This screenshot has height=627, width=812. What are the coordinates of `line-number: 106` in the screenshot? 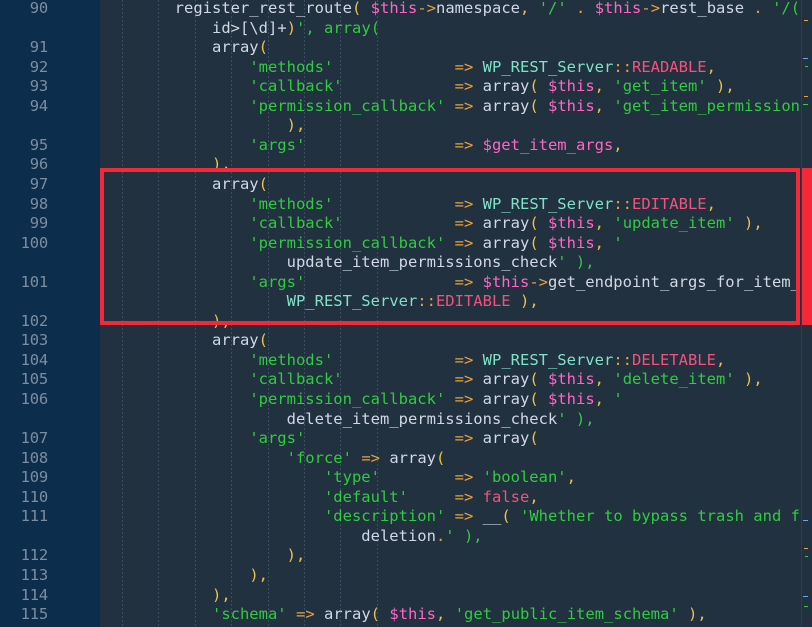 It's located at (34, 399).